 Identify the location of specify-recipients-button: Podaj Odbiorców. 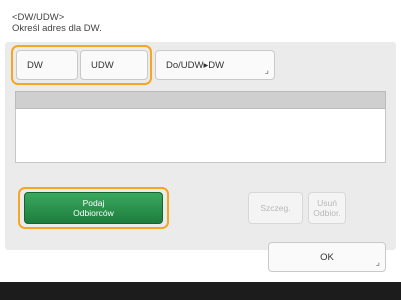
(93, 208).